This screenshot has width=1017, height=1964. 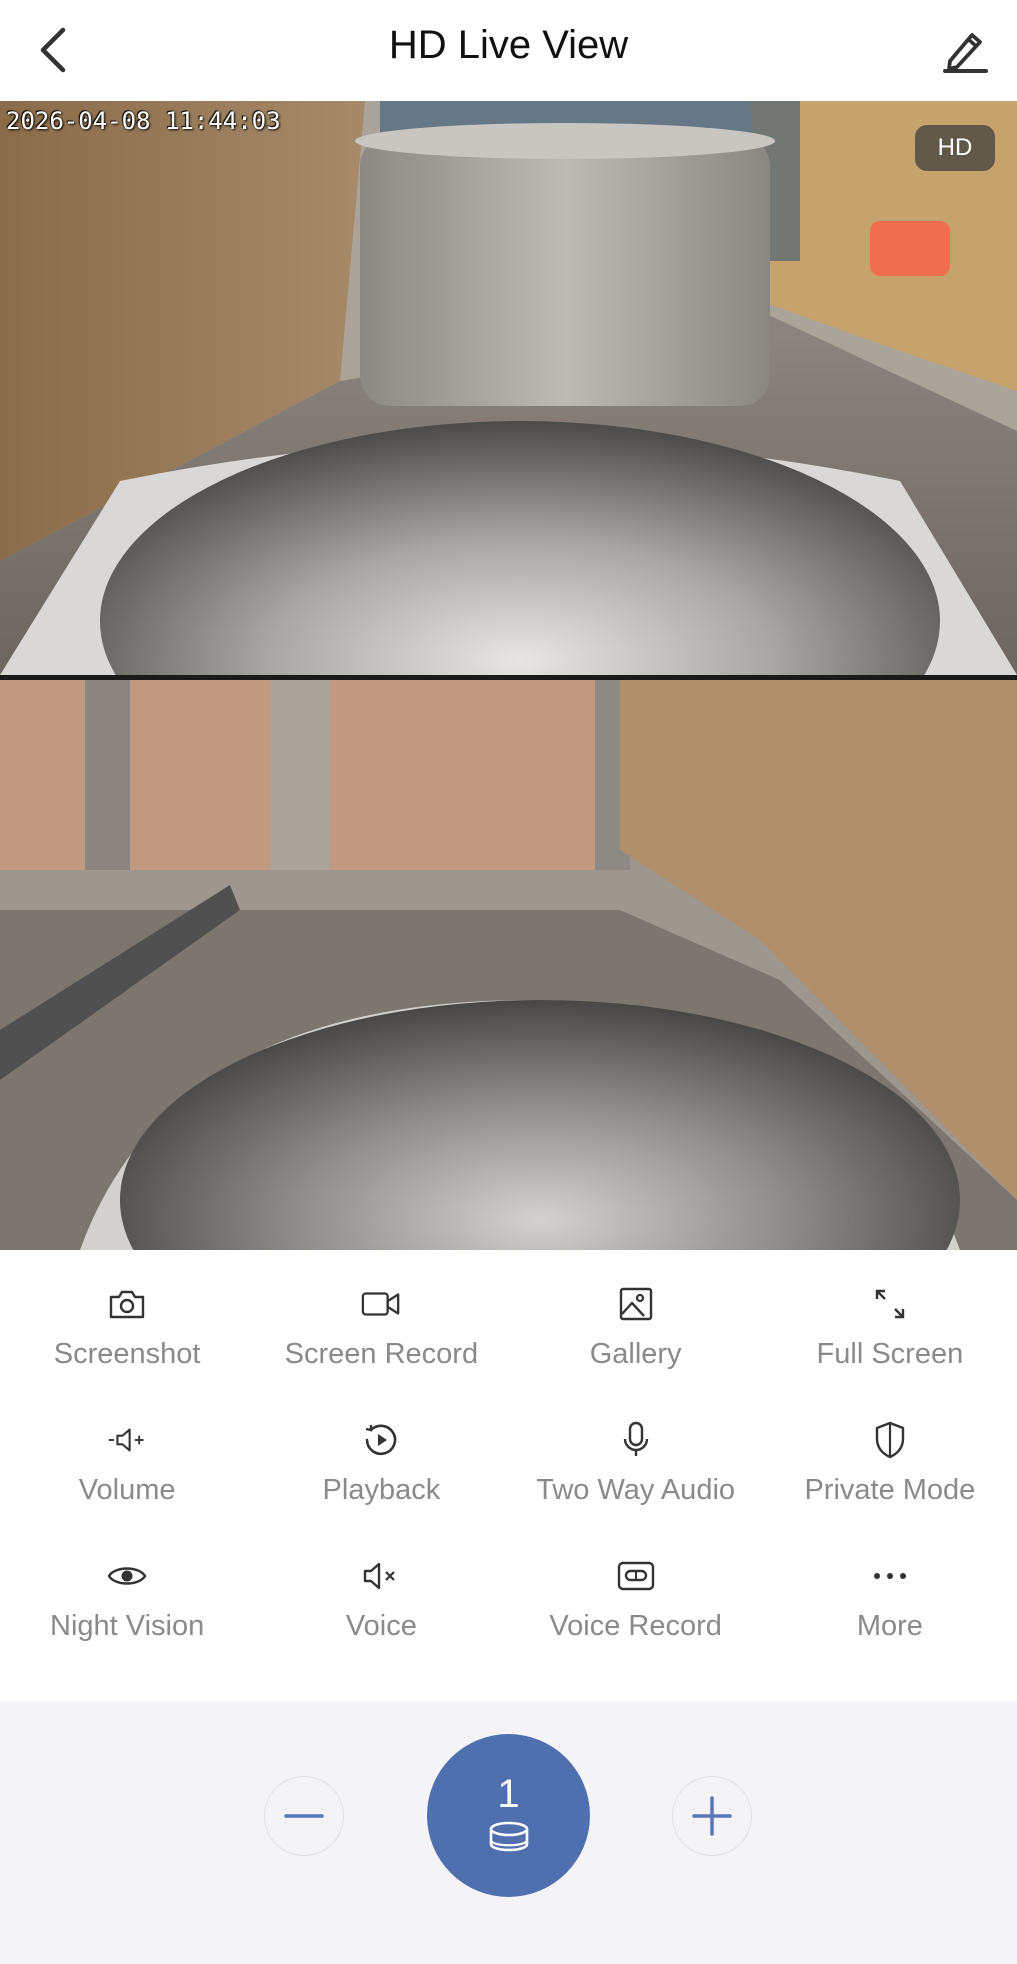 What do you see at coordinates (381, 1626) in the screenshot?
I see `voice-label: Voice` at bounding box center [381, 1626].